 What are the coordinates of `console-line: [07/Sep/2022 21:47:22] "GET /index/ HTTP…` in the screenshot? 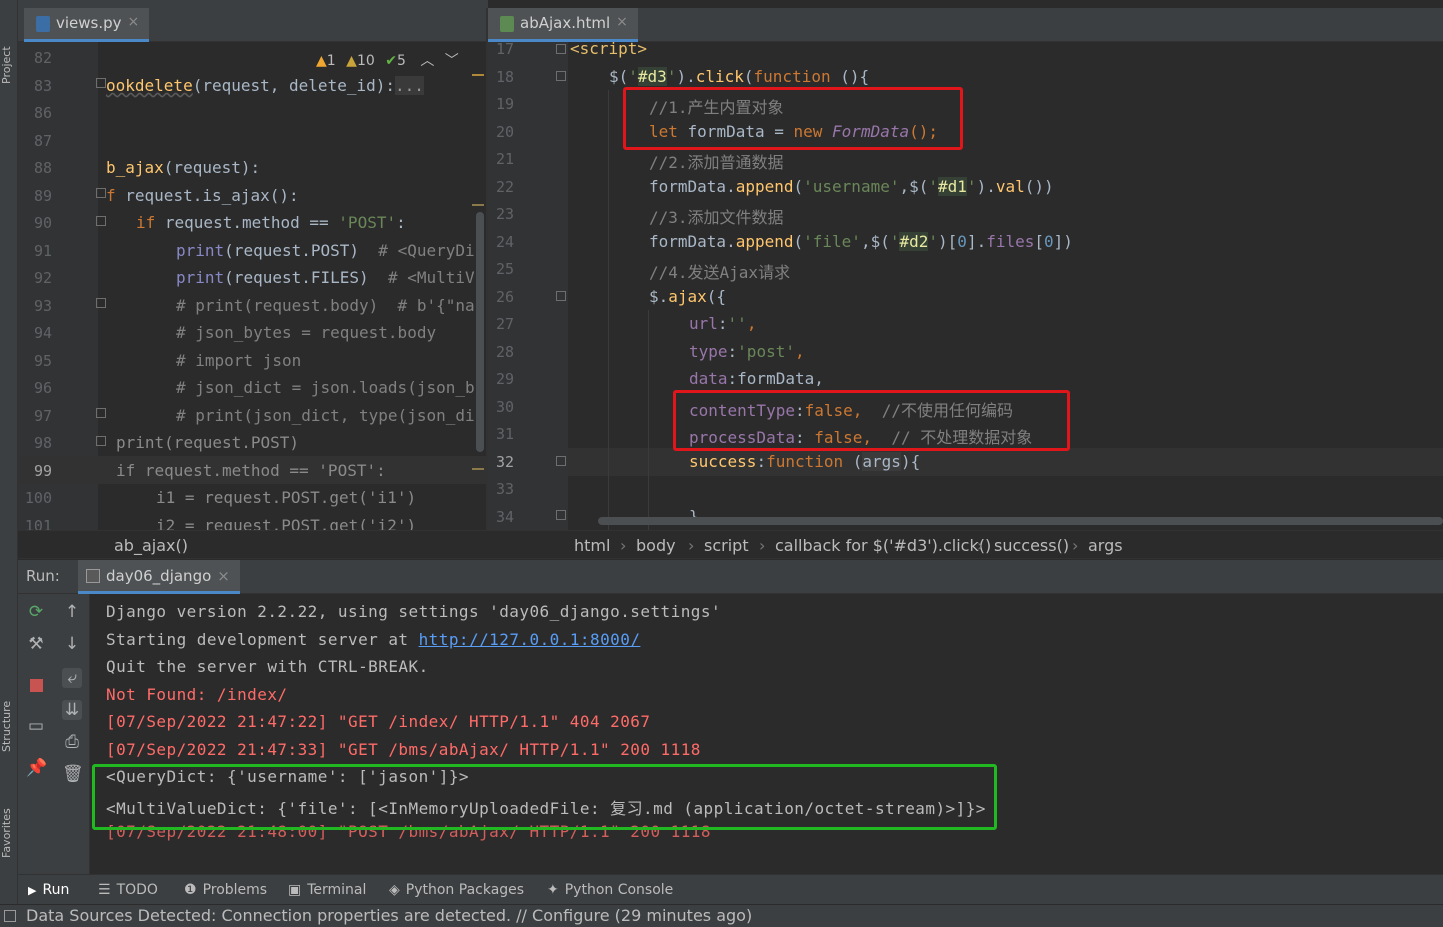 It's located at (378, 721).